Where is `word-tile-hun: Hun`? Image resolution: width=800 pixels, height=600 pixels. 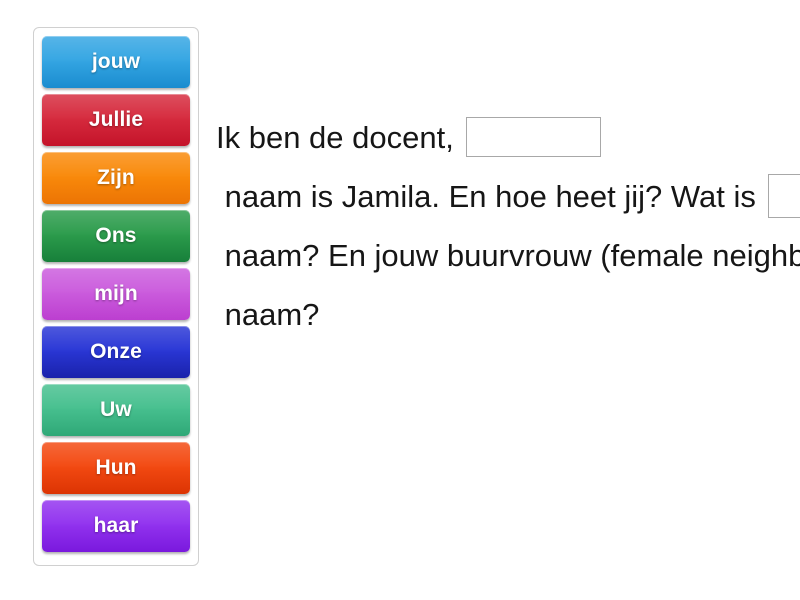 word-tile-hun: Hun is located at coordinates (116, 468).